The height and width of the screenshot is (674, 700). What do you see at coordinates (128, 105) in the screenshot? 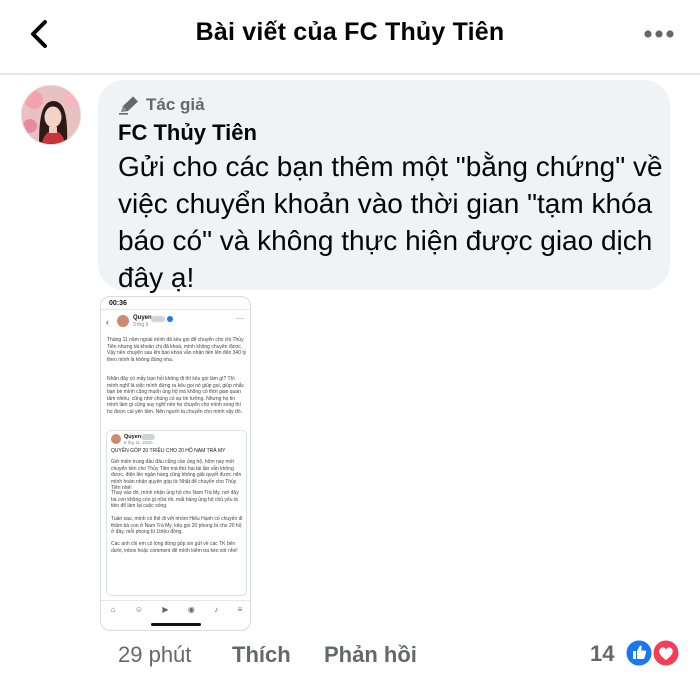
I see `pen-icon` at bounding box center [128, 105].